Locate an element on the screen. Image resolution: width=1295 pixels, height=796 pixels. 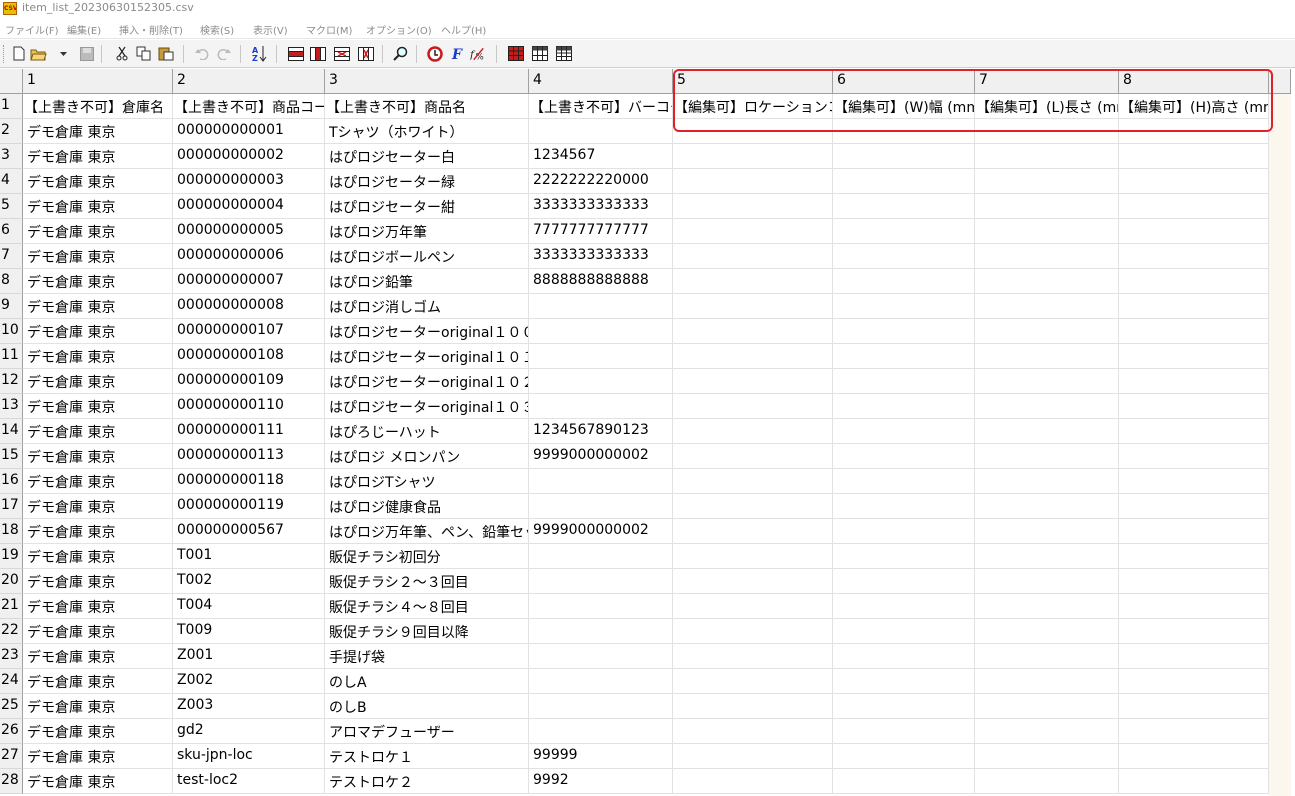
table-cell: はぴロジセーターoriginal１００ is located at coordinates (427, 331).